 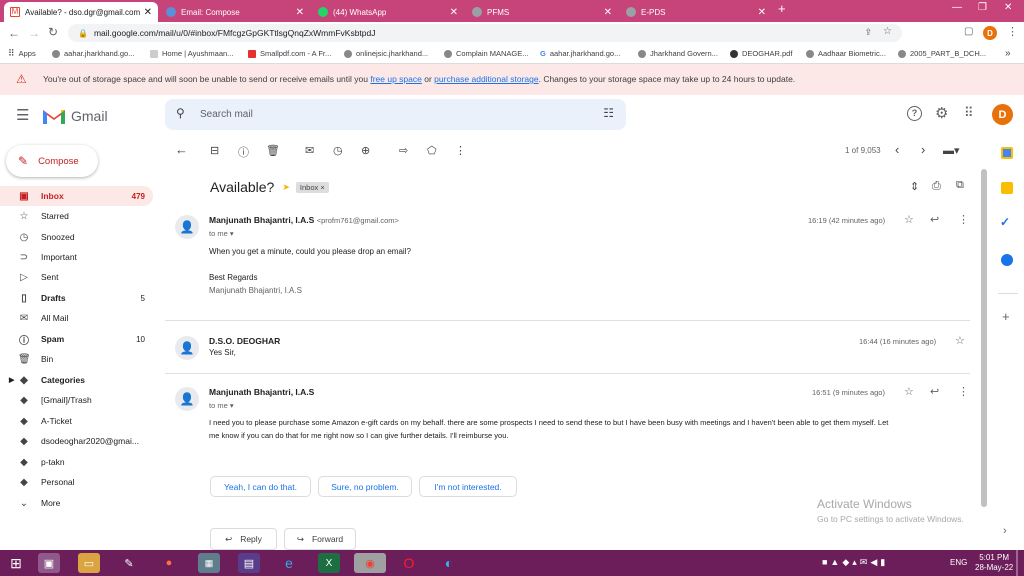 What do you see at coordinates (1007, 260) in the screenshot?
I see `contacts-icon` at bounding box center [1007, 260].